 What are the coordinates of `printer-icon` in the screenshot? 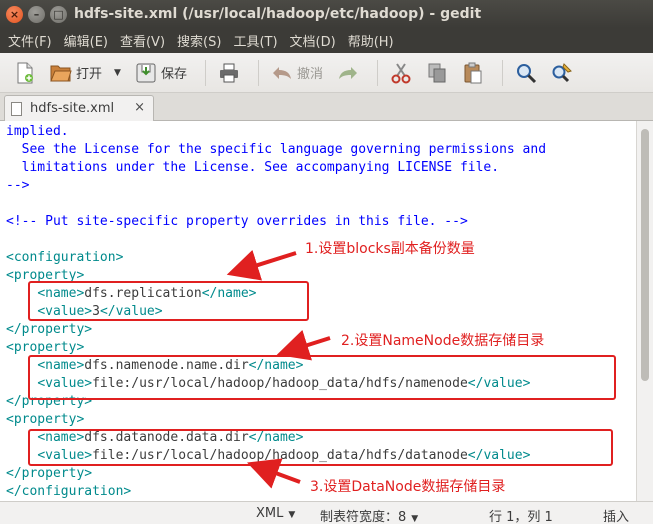 It's located at (229, 73).